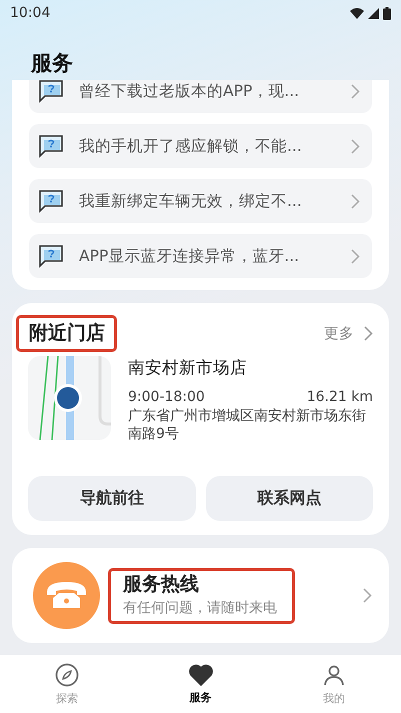  I want to click on hotline-subtitle: 有任何问题，请随时来电, so click(200, 607).